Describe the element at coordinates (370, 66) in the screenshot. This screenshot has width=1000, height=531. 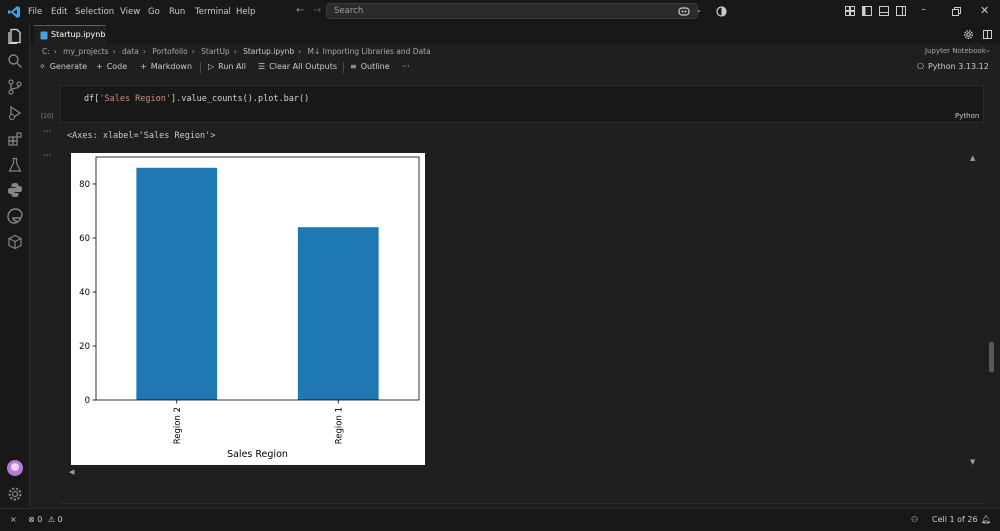
I see `outline-button: ≡ Outline` at that location.